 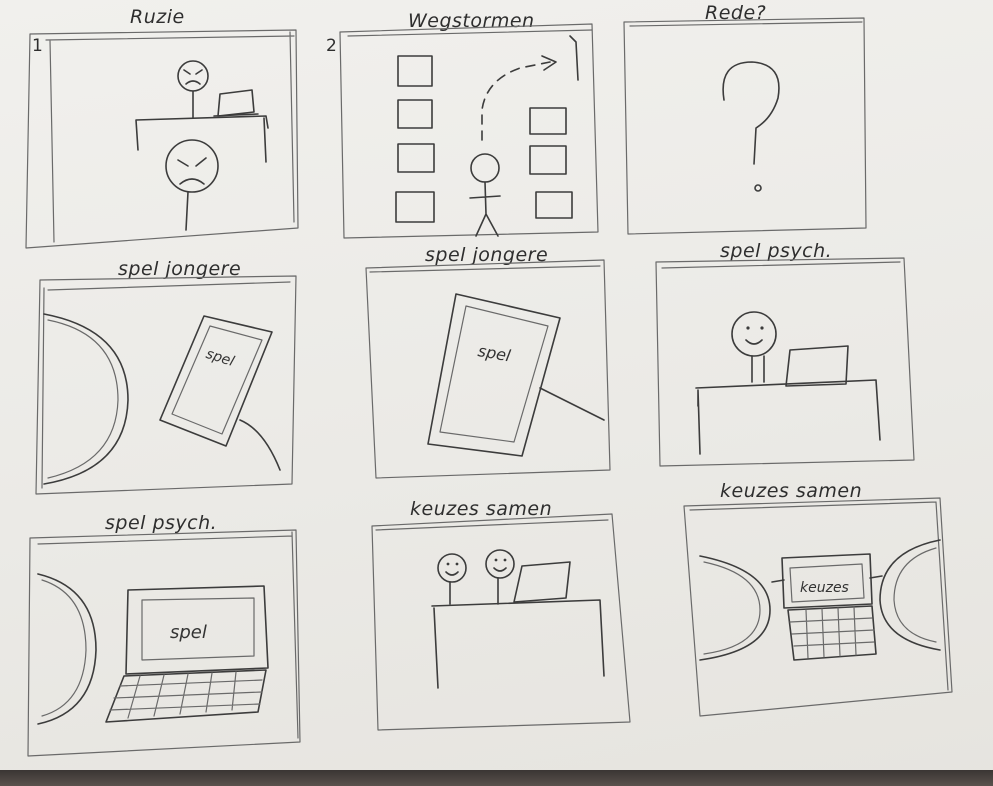 I want to click on panel-5-drawing: spel, so click(x=516, y=375).